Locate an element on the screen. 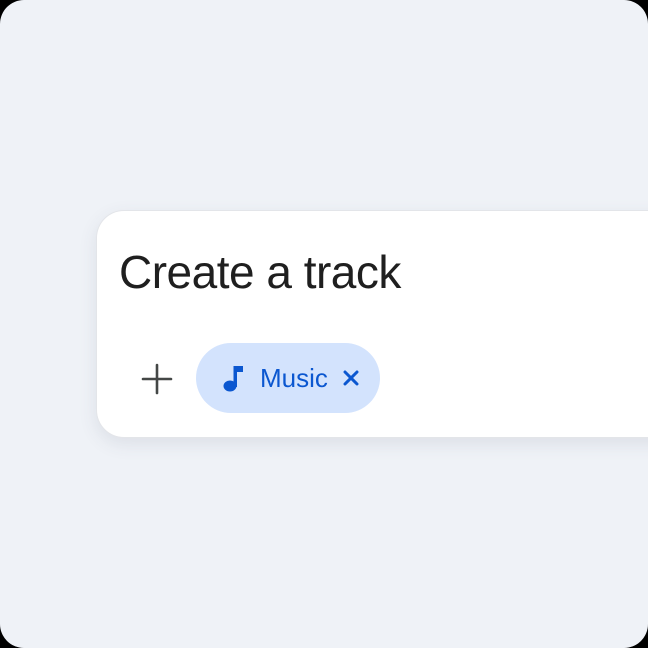  plus-icon is located at coordinates (157, 379).